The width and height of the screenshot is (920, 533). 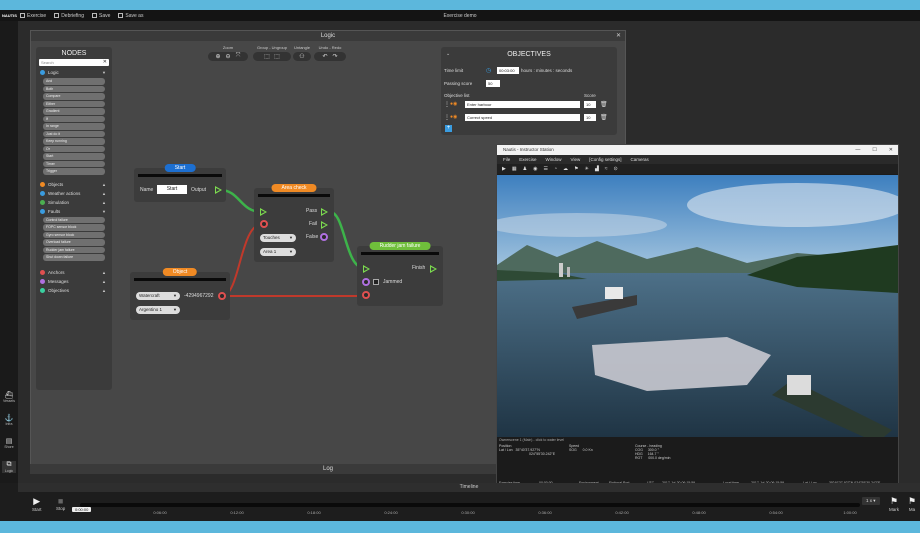 What do you see at coordinates (324, 237) in the screenshot?
I see `false-pin-icon` at bounding box center [324, 237].